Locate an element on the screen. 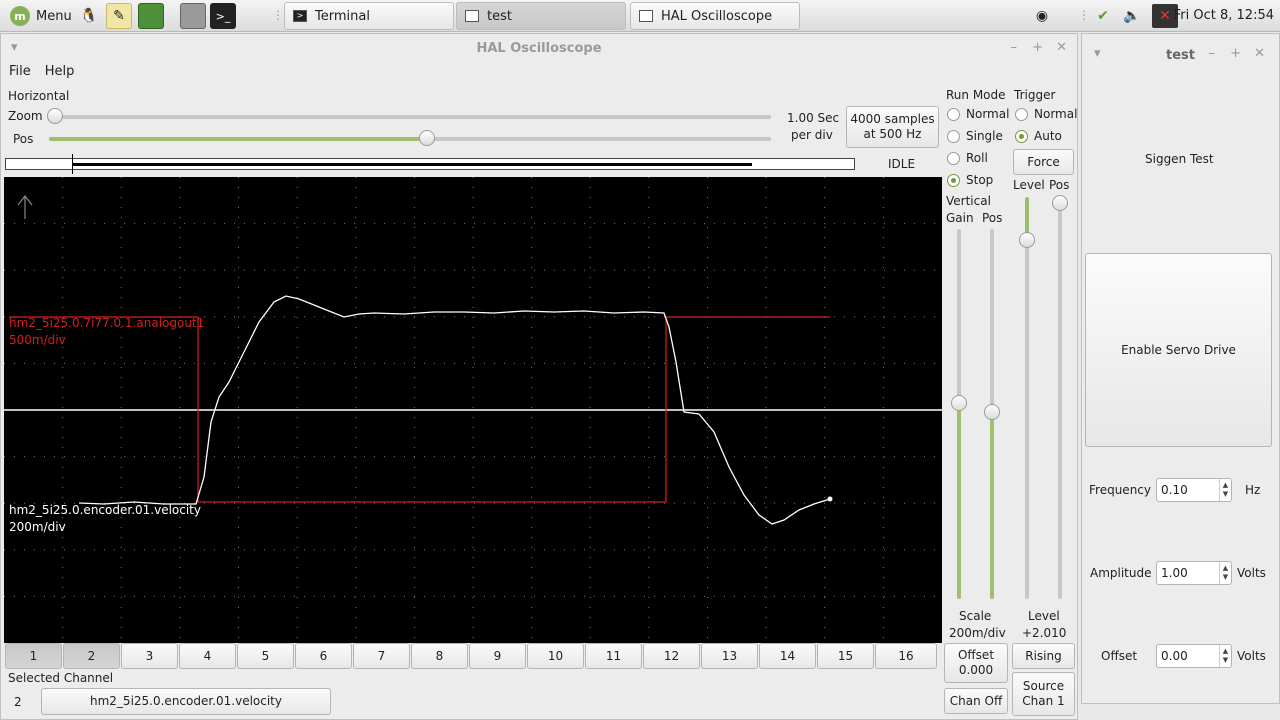 The image size is (1280, 720). trigger-level-track is located at coordinates (1027, 398).